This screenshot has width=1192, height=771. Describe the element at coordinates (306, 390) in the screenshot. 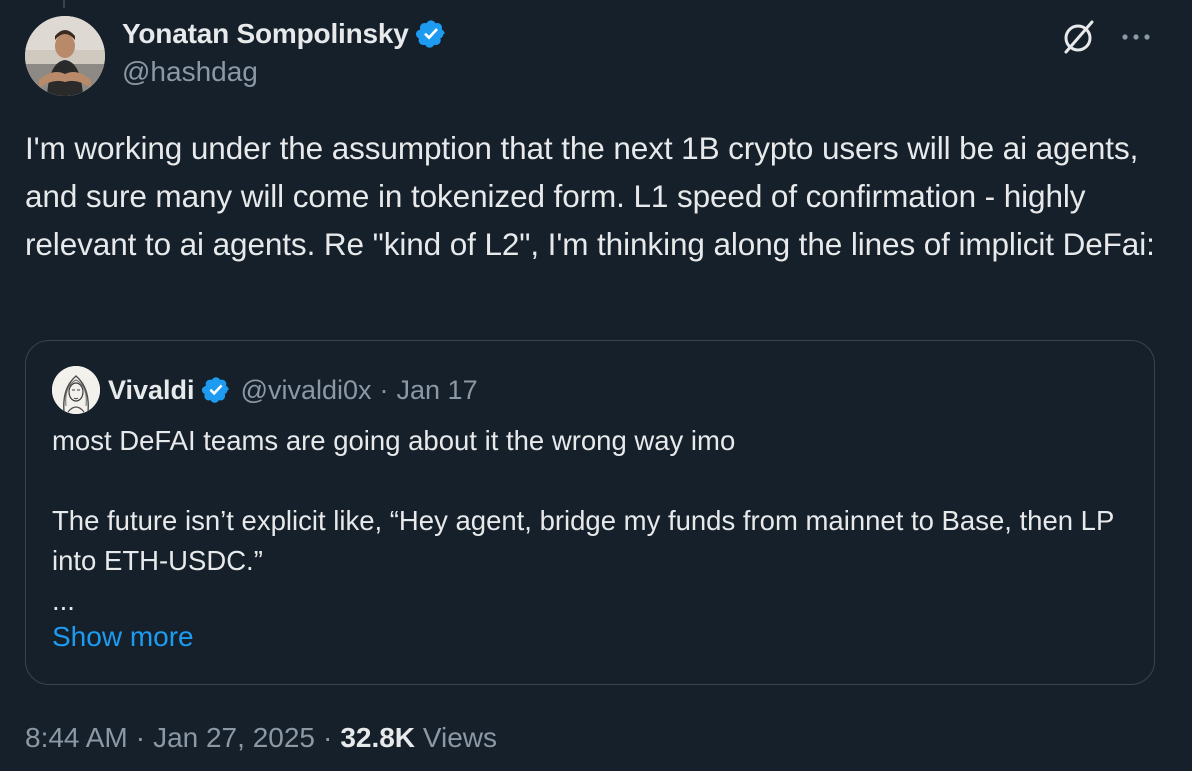

I see `quoted-author-handle: @vivaldi0x` at that location.